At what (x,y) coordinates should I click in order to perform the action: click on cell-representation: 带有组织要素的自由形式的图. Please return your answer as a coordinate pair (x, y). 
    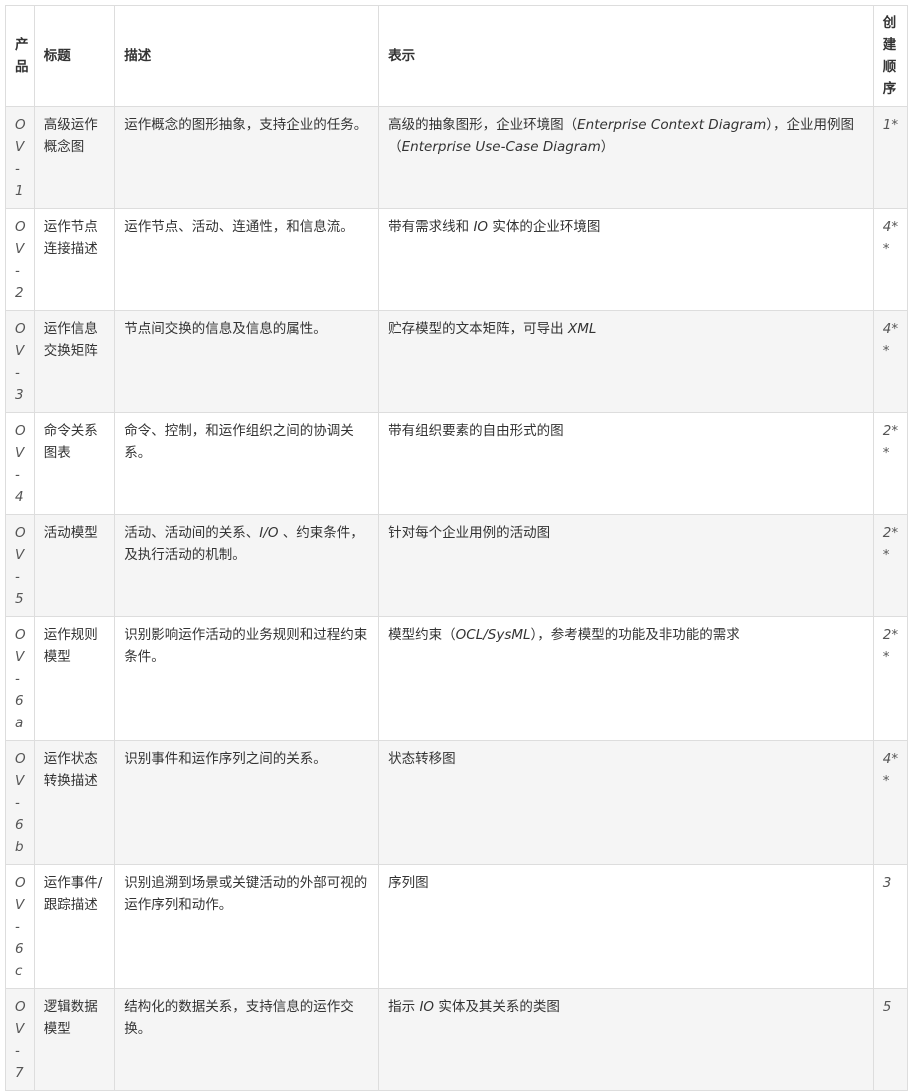
    Looking at the image, I should click on (626, 463).